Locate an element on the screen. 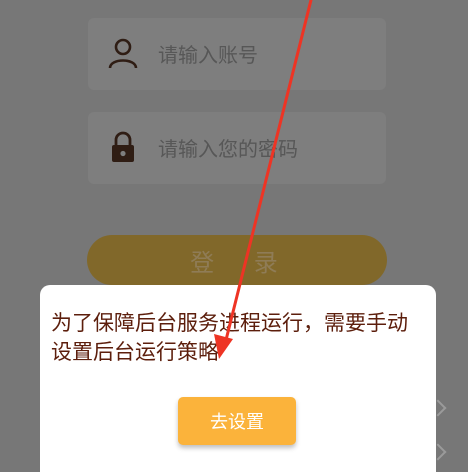 The height and width of the screenshot is (472, 468). account-field is located at coordinates (237, 54).